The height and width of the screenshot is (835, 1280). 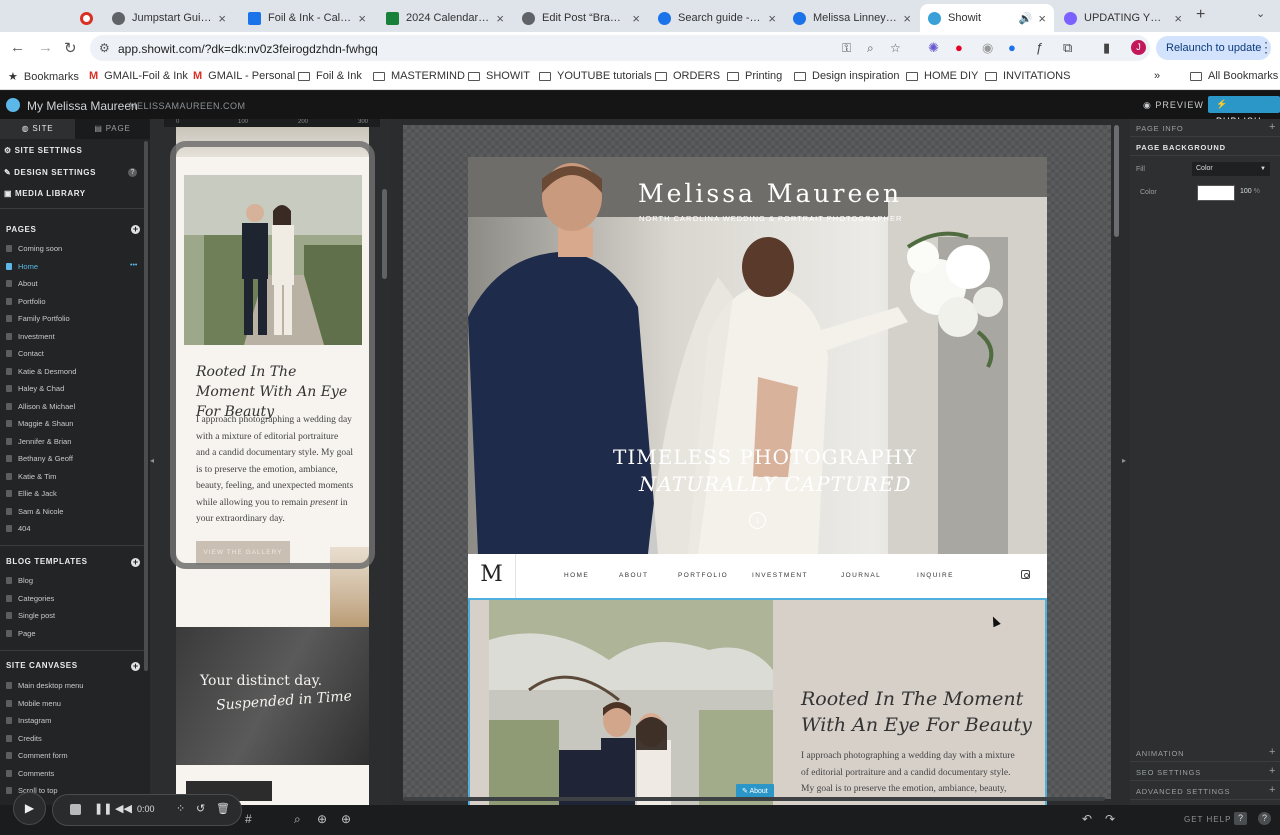 I want to click on fill-select: Color, so click(x=1231, y=169).